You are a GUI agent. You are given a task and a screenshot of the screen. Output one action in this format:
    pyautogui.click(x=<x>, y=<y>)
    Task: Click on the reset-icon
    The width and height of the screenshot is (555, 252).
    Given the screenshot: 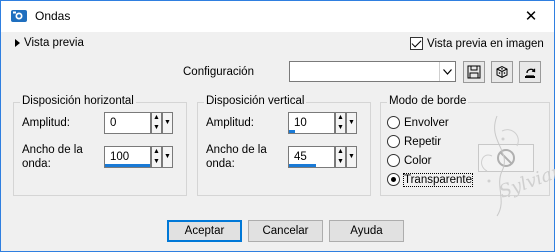 What is the action you would take?
    pyautogui.click(x=530, y=73)
    